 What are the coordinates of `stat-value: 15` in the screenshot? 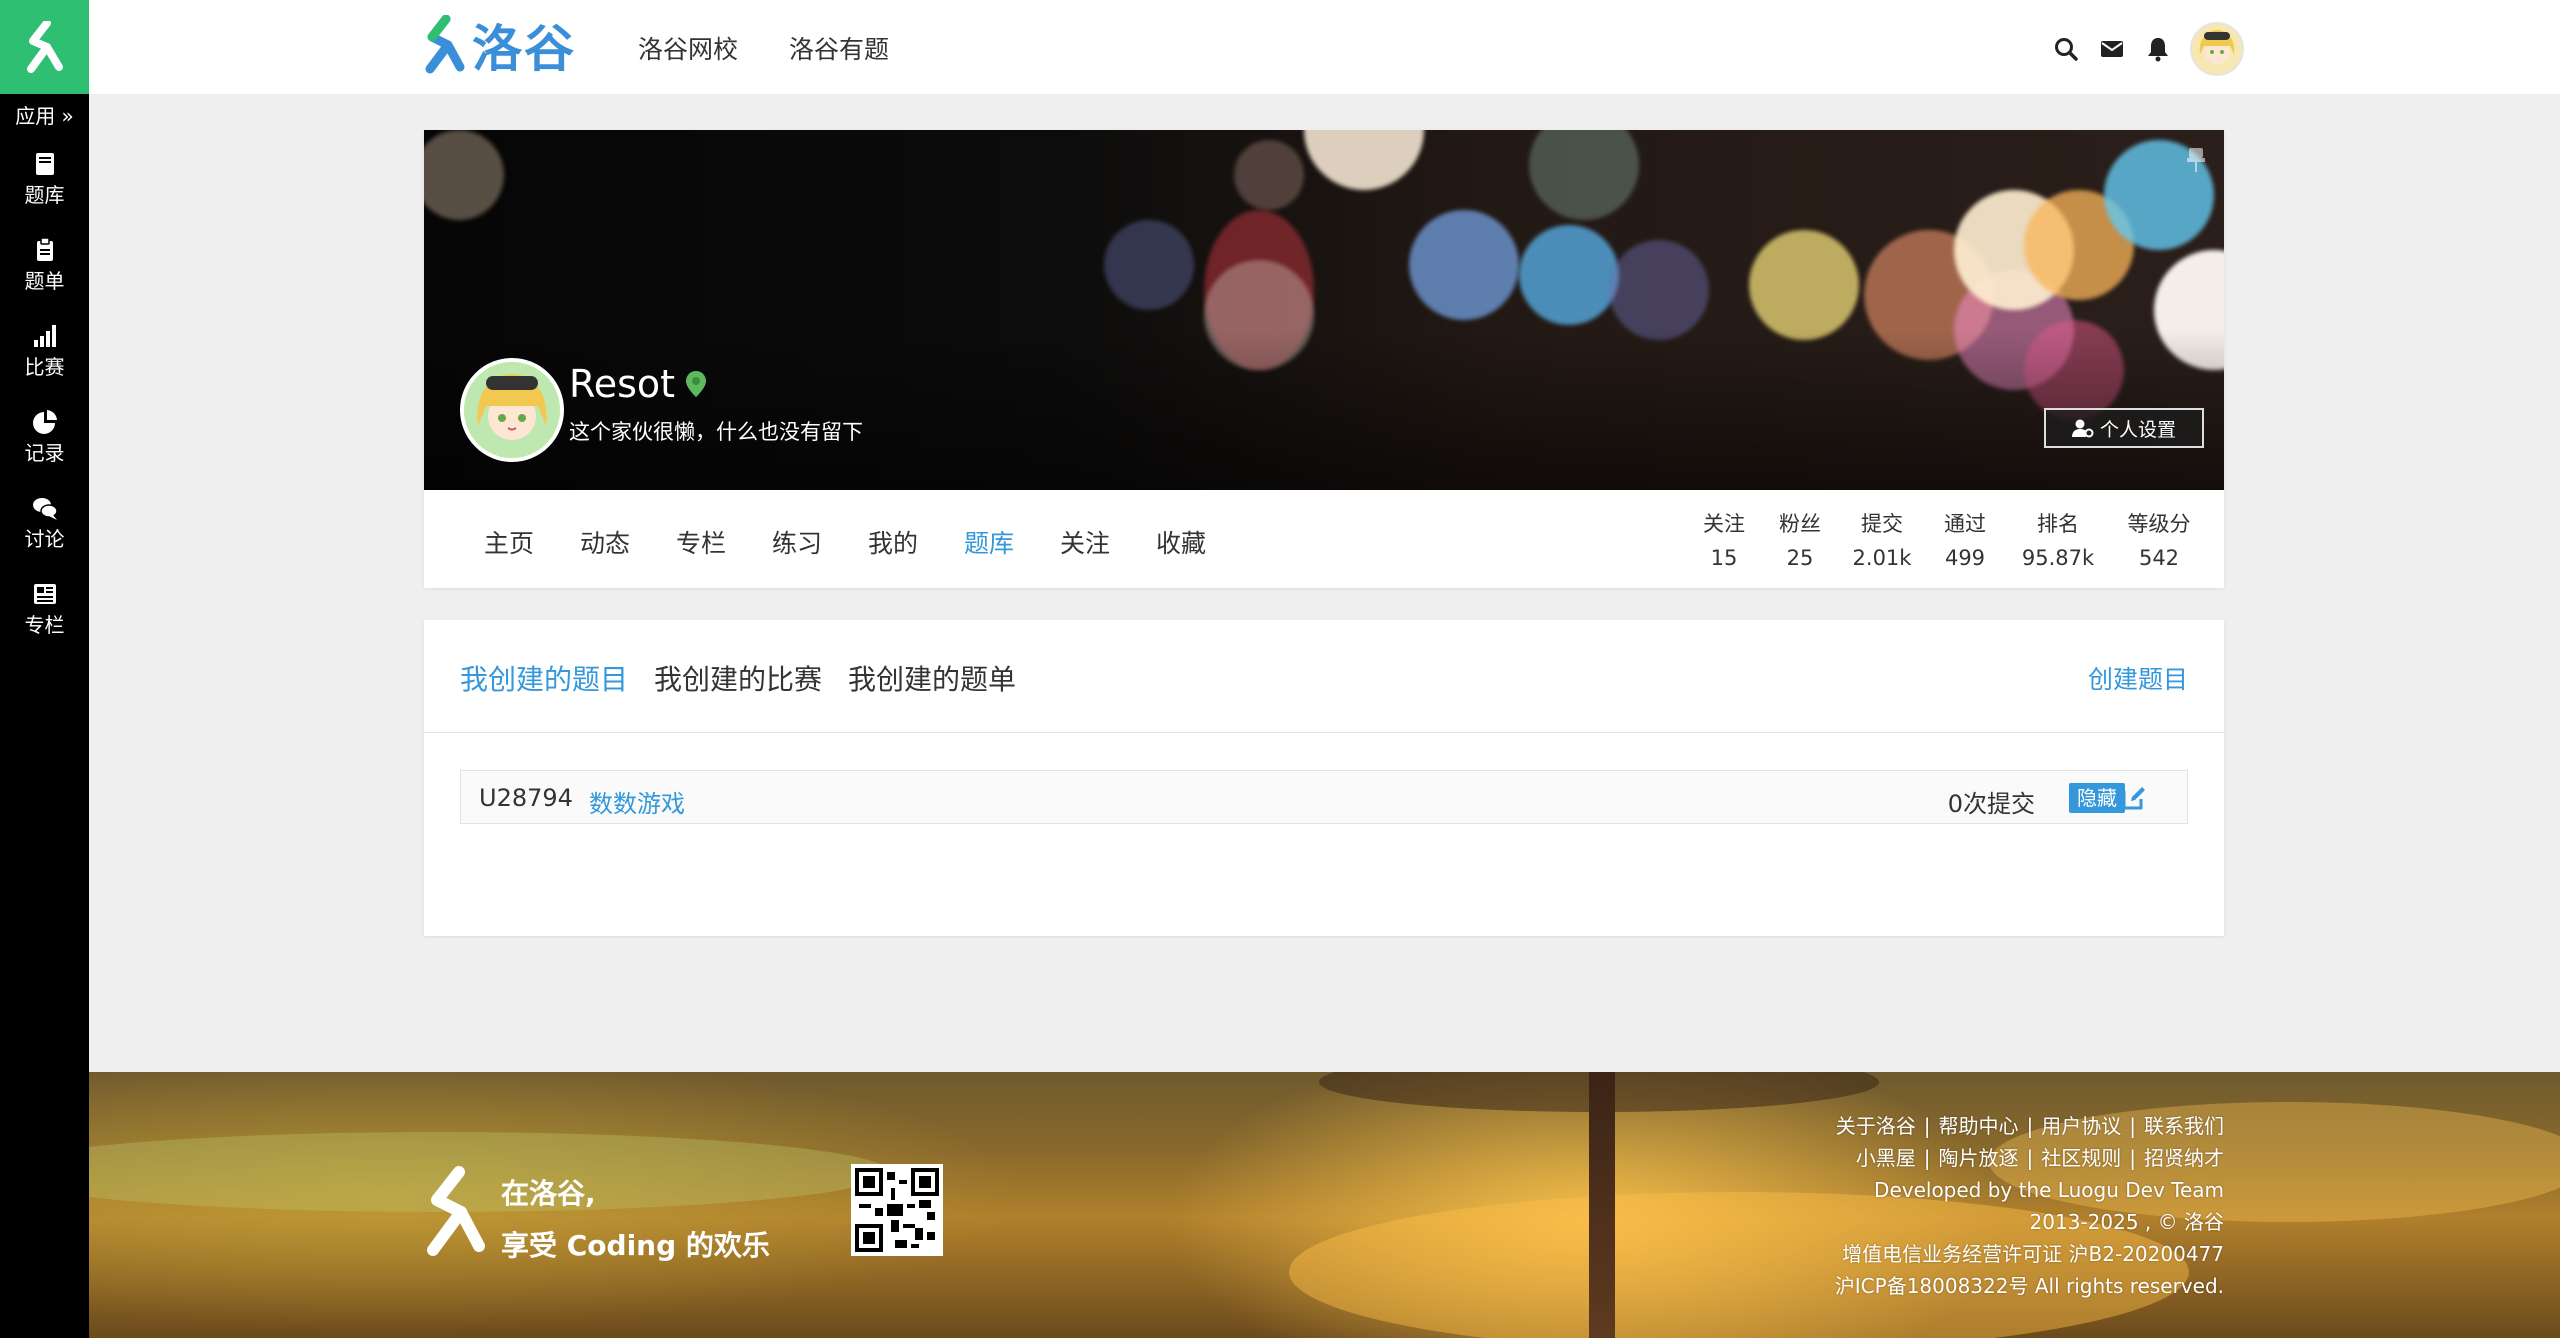 It's located at (1724, 558).